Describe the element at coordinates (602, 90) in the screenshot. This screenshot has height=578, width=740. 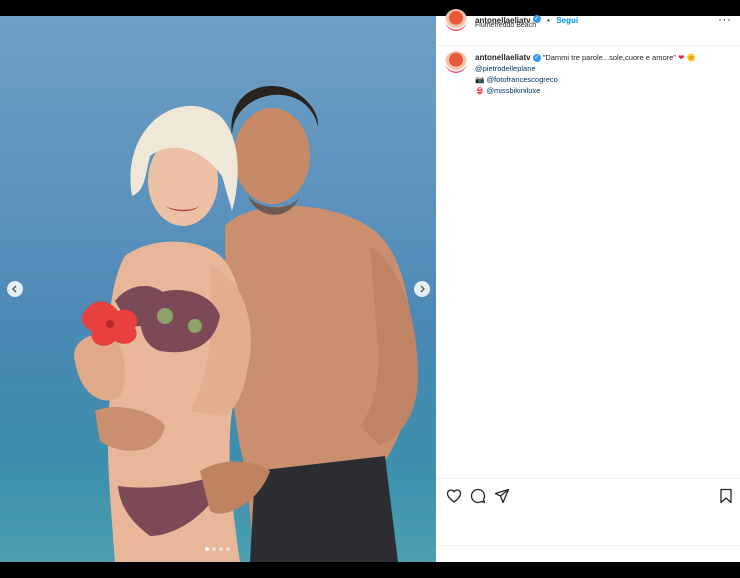
I see `caption-line-4: 👙 @missbikiniluxe` at that location.